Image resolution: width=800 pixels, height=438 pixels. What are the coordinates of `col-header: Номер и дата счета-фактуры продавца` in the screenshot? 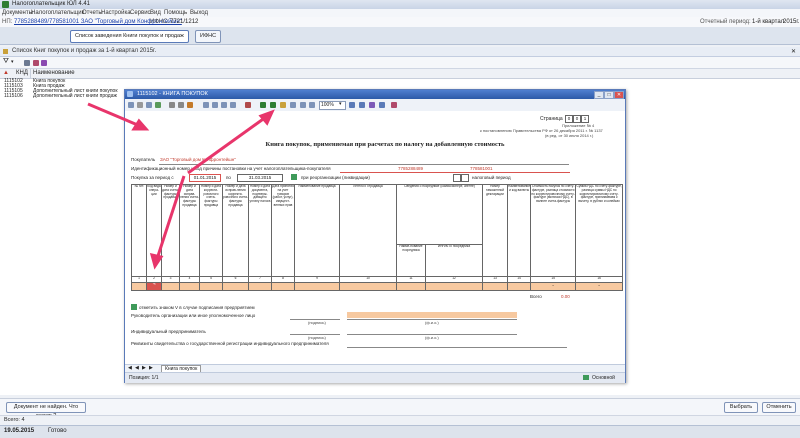 It's located at (170, 230).